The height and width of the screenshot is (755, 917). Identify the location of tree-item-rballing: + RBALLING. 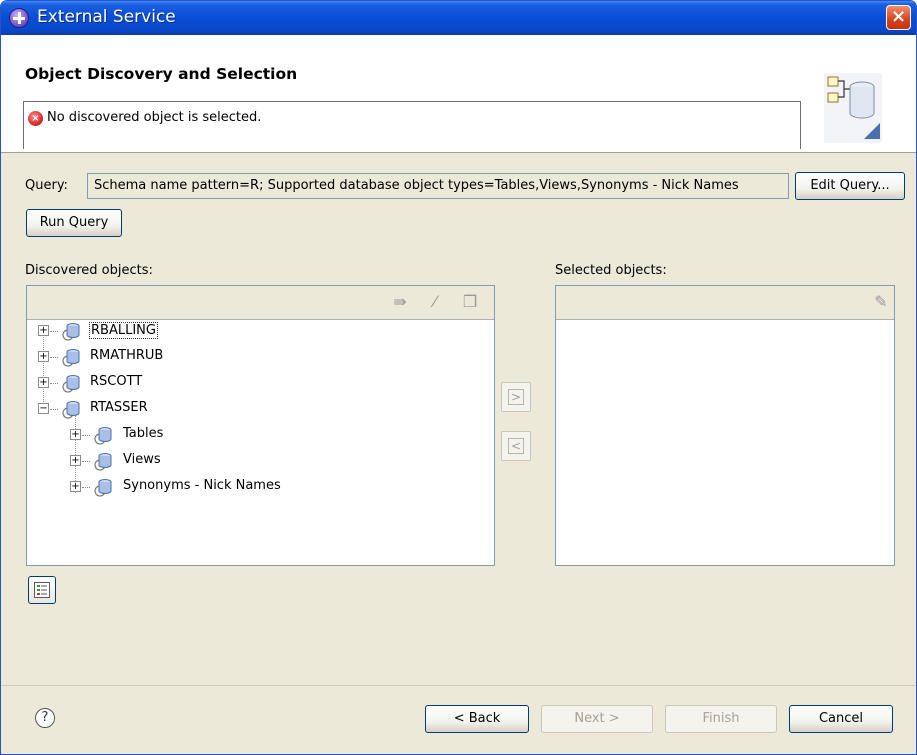
(257, 331).